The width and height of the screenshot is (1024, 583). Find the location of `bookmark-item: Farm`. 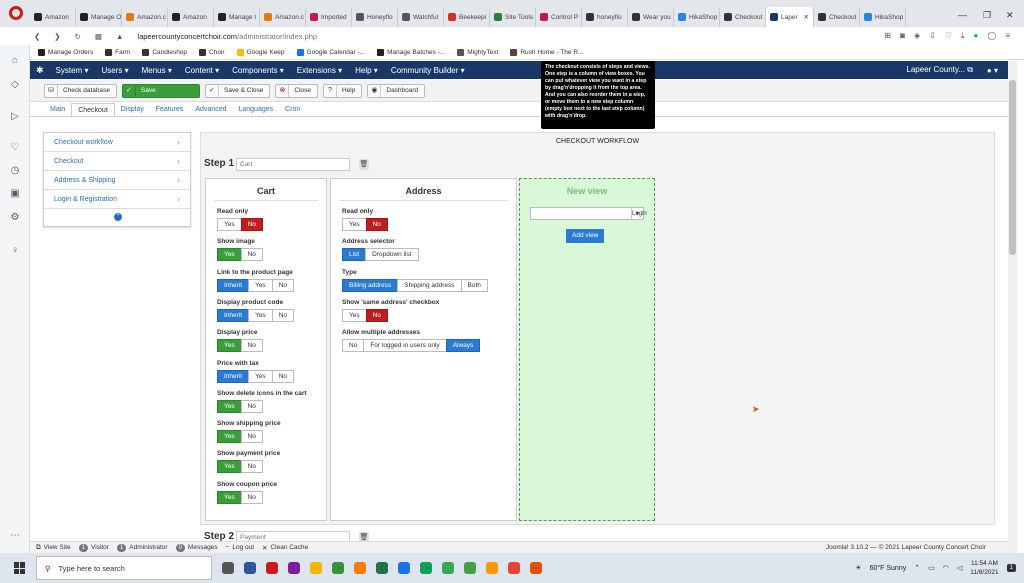

bookmark-item: Farm is located at coordinates (117, 52).